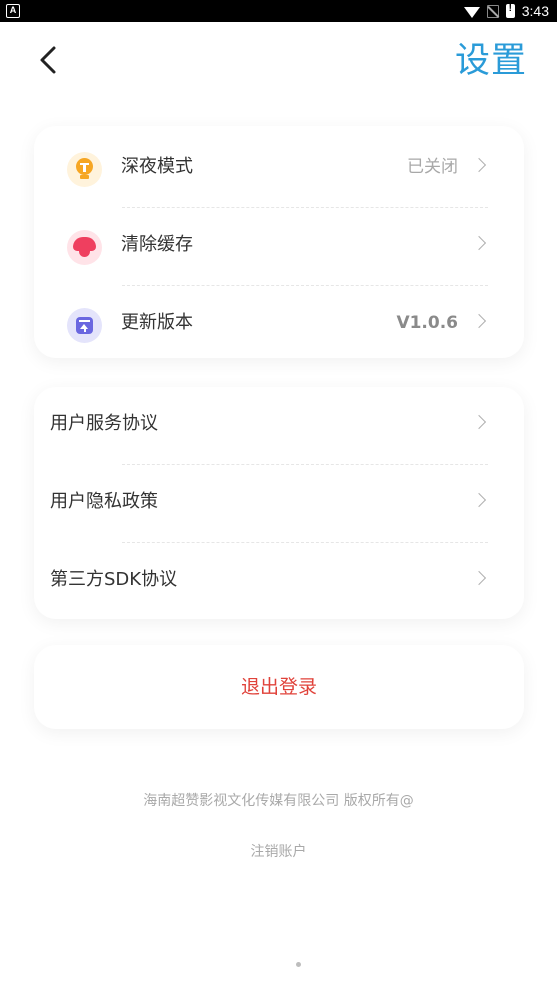 Image resolution: width=557 pixels, height=995 pixels. What do you see at coordinates (279, 247) in the screenshot?
I see `clear-cache-row: 清除缓存` at bounding box center [279, 247].